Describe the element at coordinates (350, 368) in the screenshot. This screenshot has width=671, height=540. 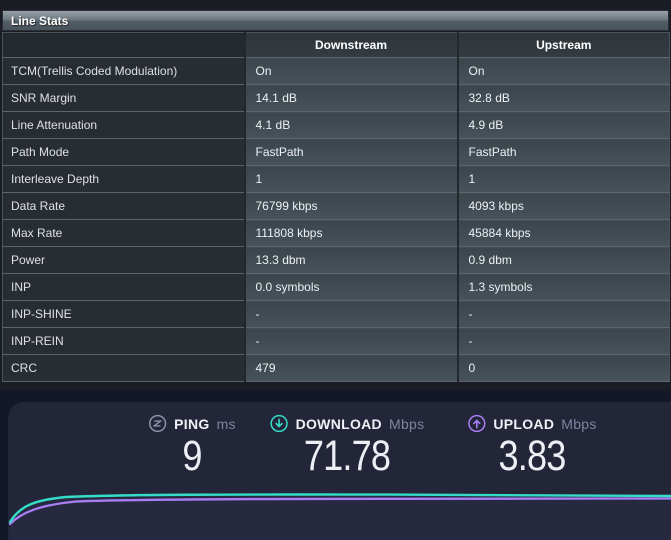
I see `downstream-value: 479` at that location.